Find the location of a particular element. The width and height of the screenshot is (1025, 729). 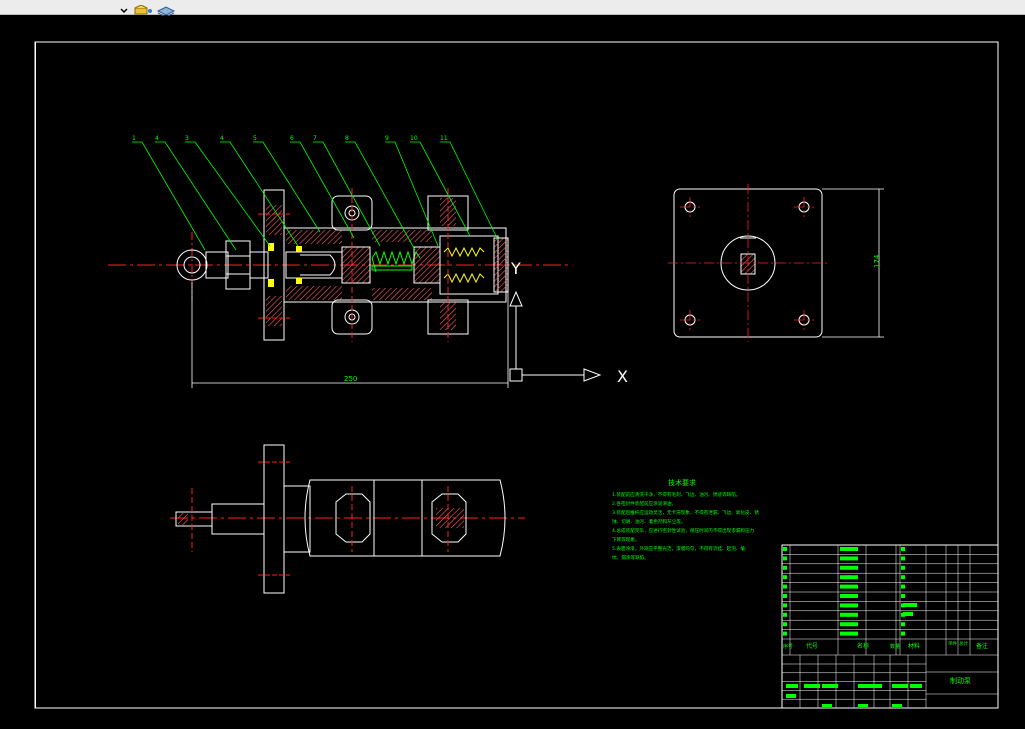

layer-icon is located at coordinates (143, 8).